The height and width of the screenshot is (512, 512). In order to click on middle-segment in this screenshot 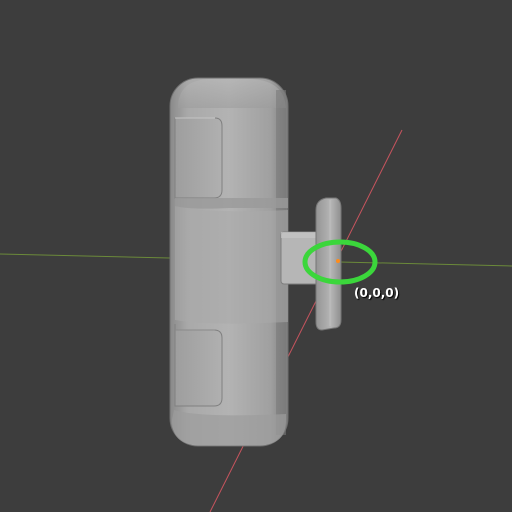, I will do `click(231, 265)`.